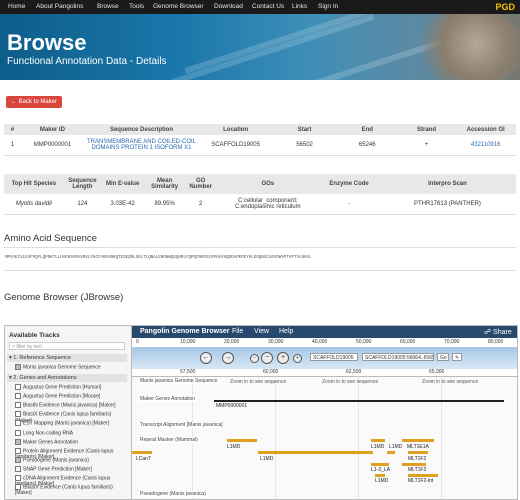 The height and width of the screenshot is (500, 520). What do you see at coordinates (173, 494) in the screenshot?
I see `track-label-pseudogene: Pseudogene (Manis javanica)` at bounding box center [173, 494].